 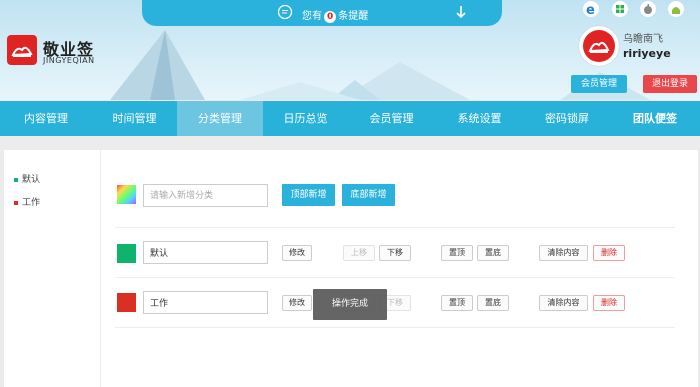 I want to click on nav-item-settings: 系统设置, so click(x=479, y=118).